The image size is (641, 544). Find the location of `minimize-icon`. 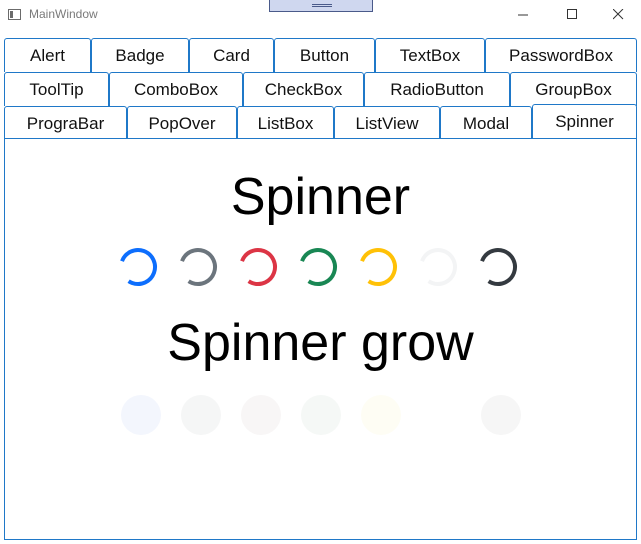

minimize-icon is located at coordinates (523, 15).